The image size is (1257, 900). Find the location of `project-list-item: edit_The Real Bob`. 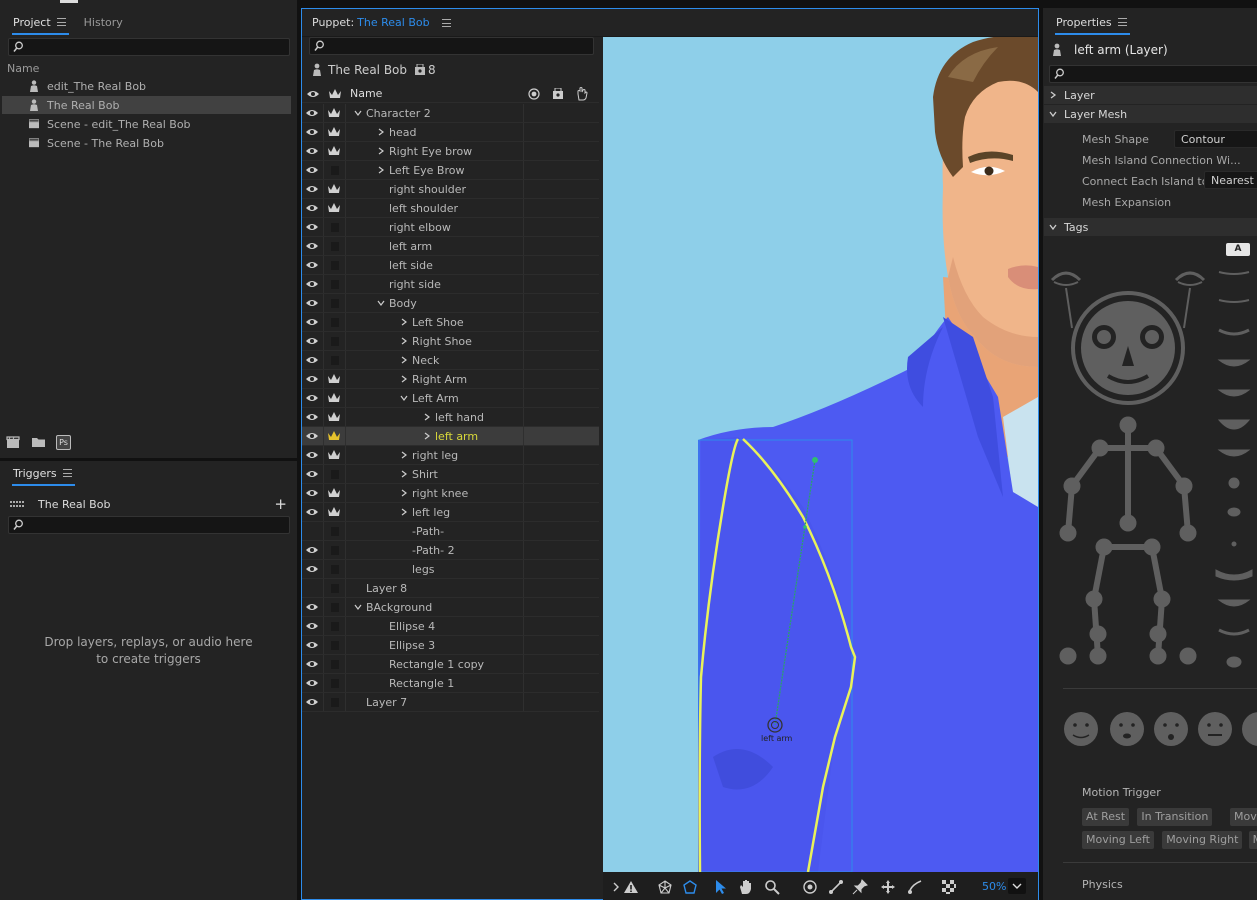

project-list-item: edit_The Real Bob is located at coordinates (146, 86).